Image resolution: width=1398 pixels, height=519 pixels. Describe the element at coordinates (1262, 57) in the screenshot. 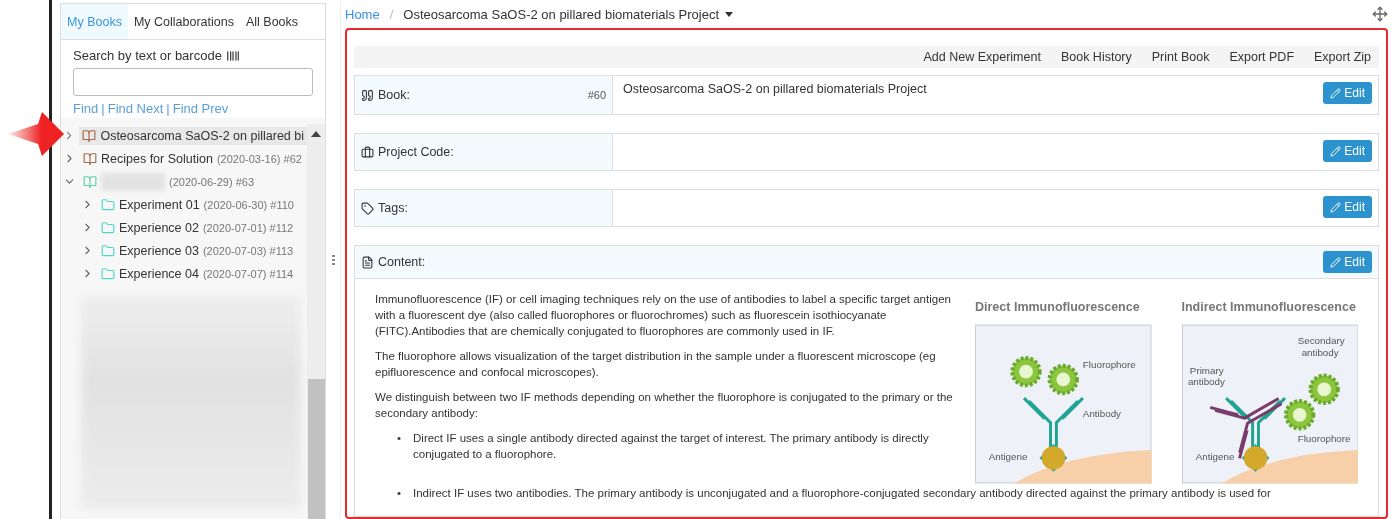

I see `toolbar-link: Export PDF` at that location.